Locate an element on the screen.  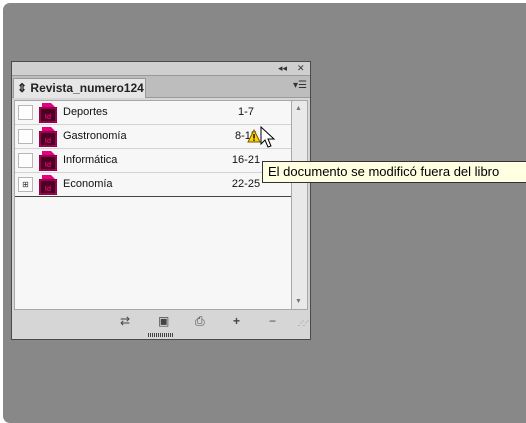
synchronize-icon: ⇄ is located at coordinates (125, 321).